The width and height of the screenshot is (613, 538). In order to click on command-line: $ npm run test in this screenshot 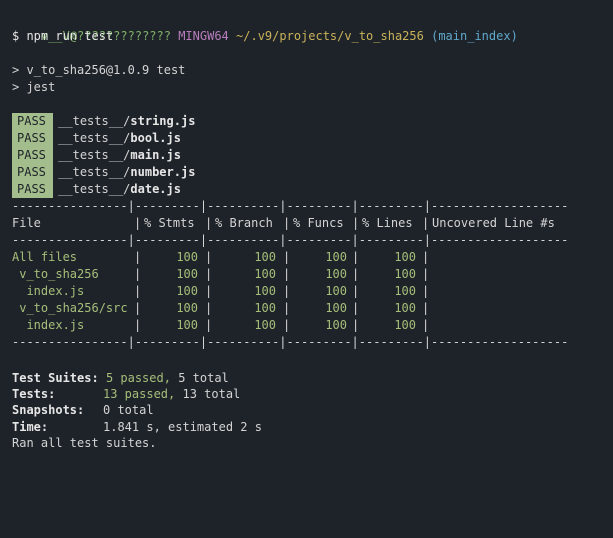, I will do `click(63, 36)`.